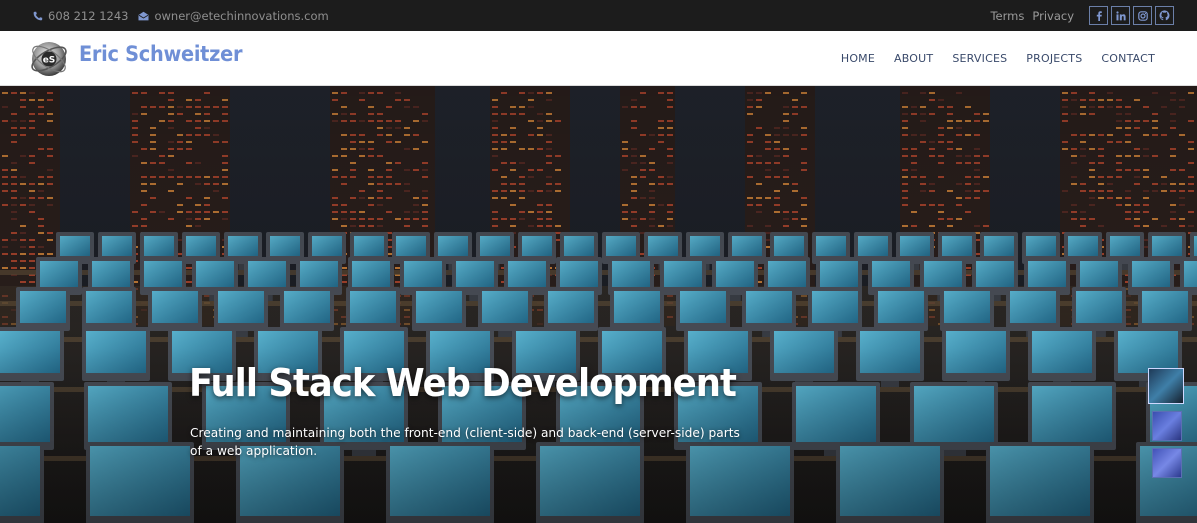  I want to click on facebook-icon, so click(1099, 15).